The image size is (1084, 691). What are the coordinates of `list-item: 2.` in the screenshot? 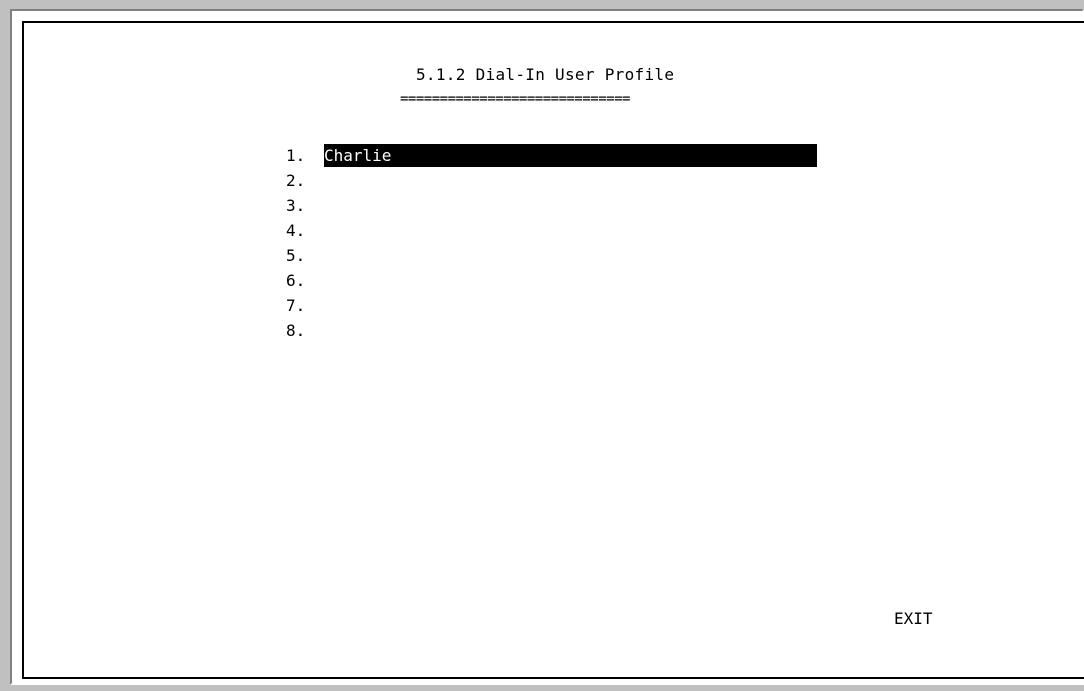 It's located at (551, 180).